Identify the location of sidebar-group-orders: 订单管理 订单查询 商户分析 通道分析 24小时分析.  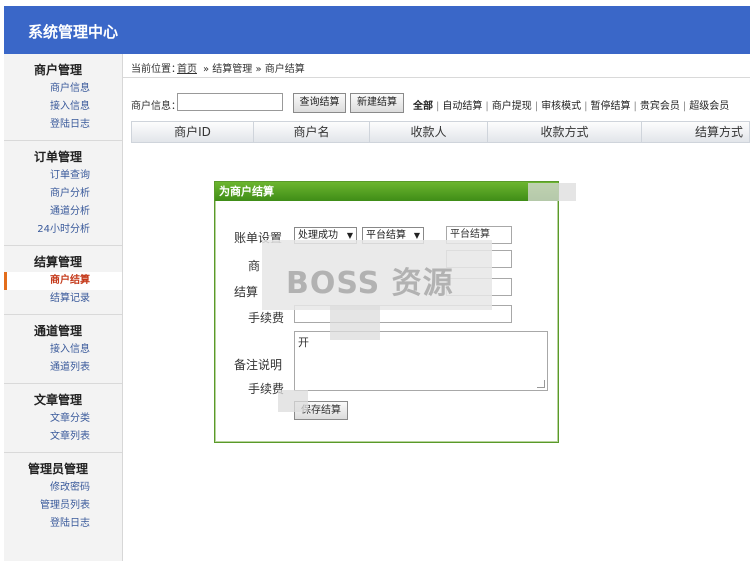
(63, 193).